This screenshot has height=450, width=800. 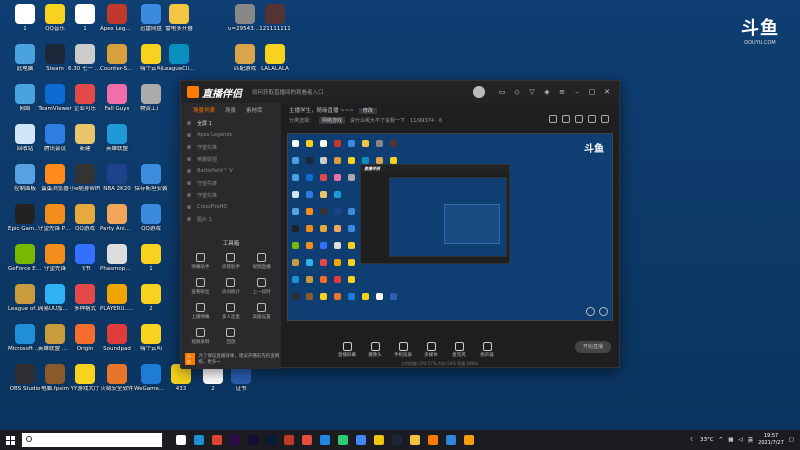 What do you see at coordinates (271, 440) in the screenshot?
I see `taskbar-app-photoshop` at bounding box center [271, 440].